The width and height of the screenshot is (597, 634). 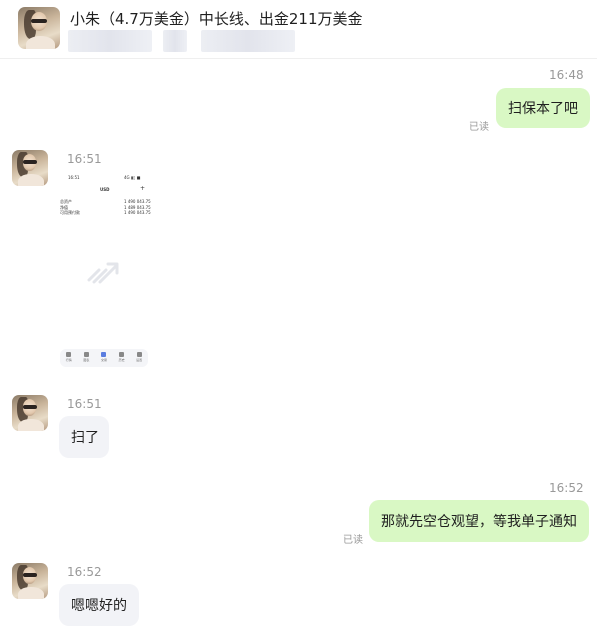 I want to click on message-time: 16:48, so click(x=566, y=75).